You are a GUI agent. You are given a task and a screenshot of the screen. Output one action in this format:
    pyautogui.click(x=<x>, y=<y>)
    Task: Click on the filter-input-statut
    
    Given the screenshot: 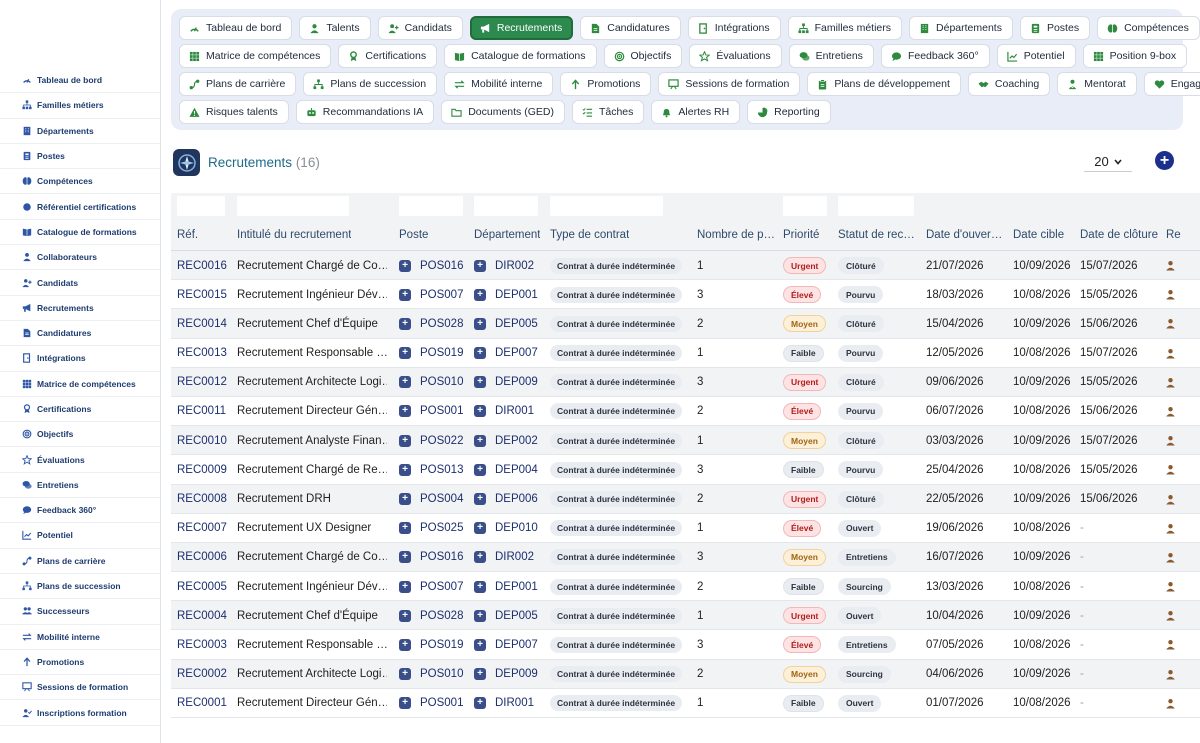 What is the action you would take?
    pyautogui.click(x=876, y=206)
    